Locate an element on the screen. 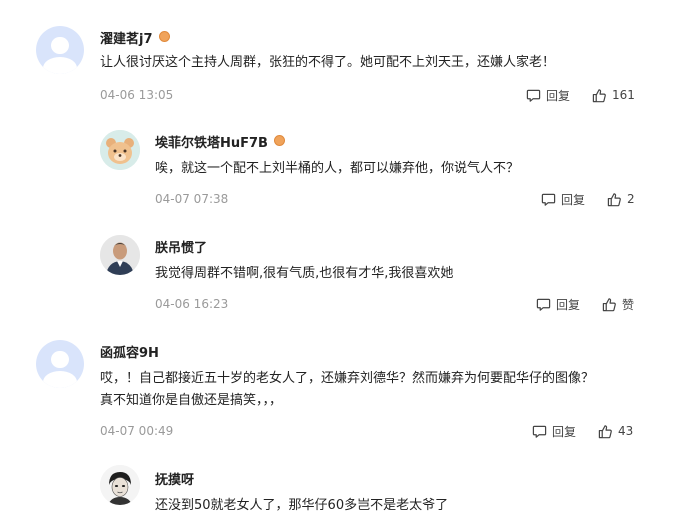  comment-time: 04-07 07:38 is located at coordinates (192, 199).